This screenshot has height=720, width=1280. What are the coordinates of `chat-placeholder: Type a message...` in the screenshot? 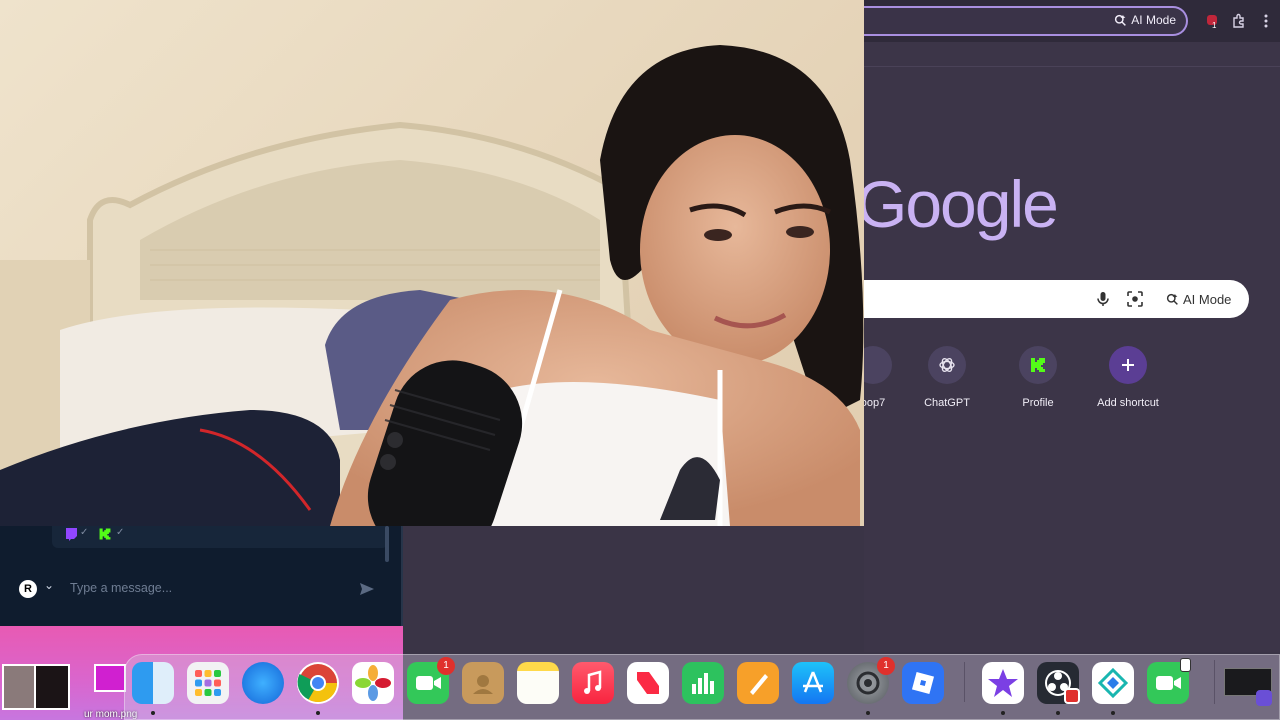 It's located at (121, 588).